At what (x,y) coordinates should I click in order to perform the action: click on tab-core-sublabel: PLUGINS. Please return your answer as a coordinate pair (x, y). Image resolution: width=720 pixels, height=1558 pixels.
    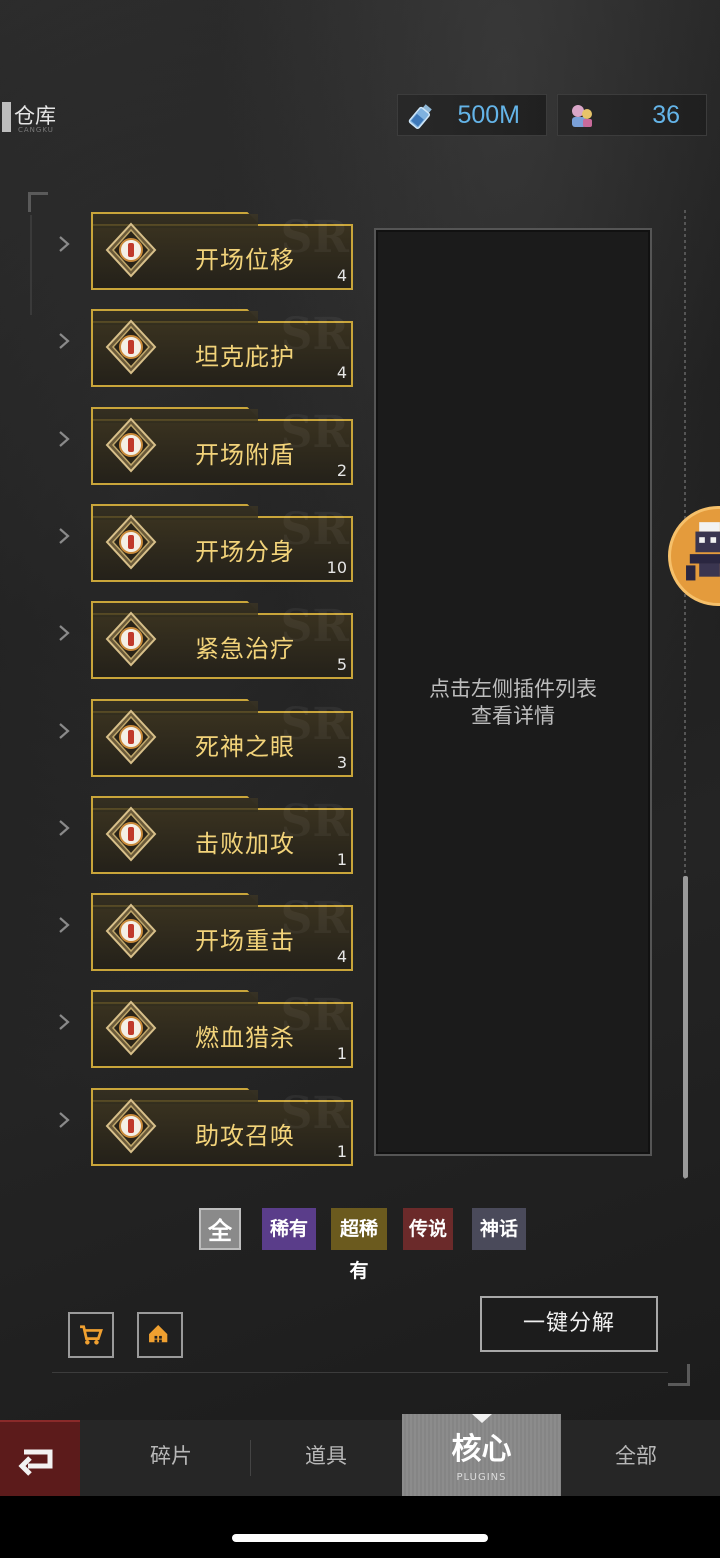
    Looking at the image, I should click on (481, 1477).